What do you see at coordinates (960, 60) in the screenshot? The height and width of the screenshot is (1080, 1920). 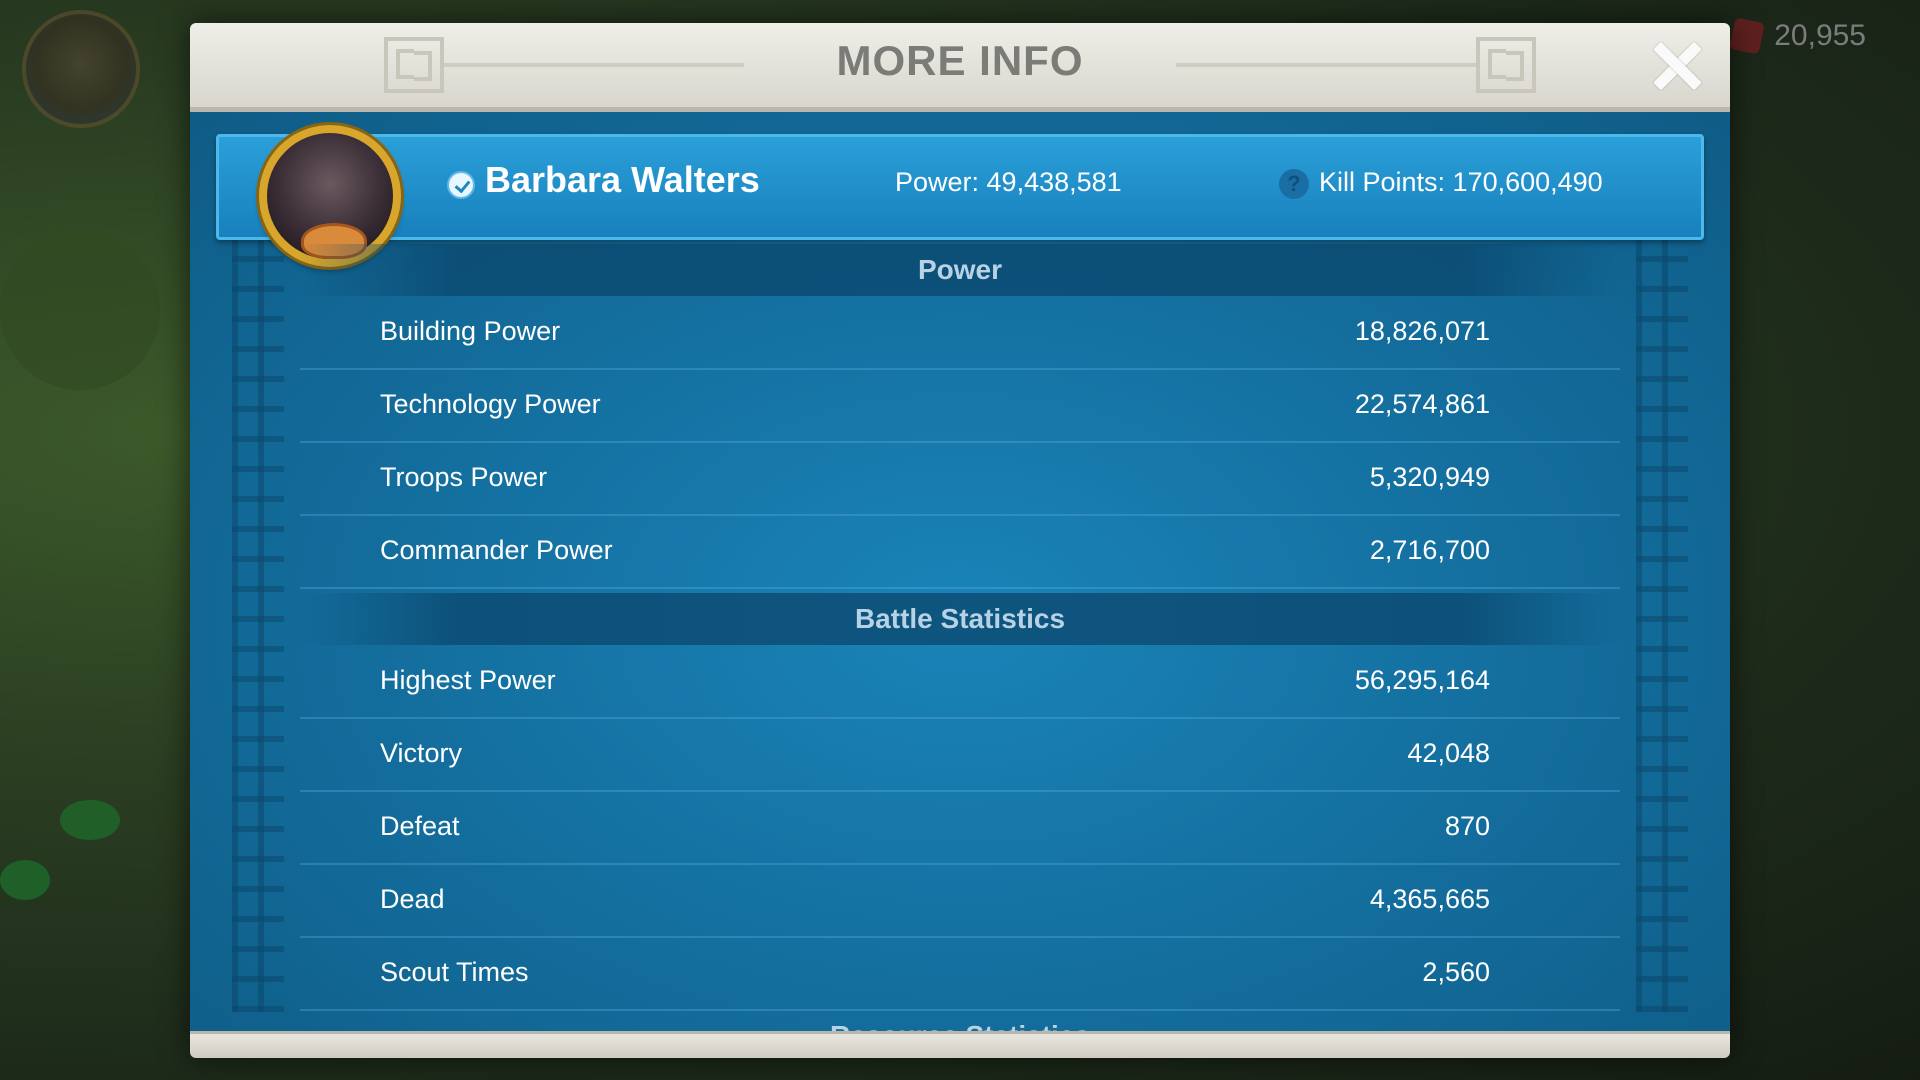 I see `dialog-title: MORE INFO` at bounding box center [960, 60].